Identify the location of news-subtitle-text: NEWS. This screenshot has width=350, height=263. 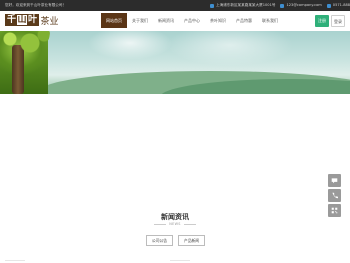
(175, 224).